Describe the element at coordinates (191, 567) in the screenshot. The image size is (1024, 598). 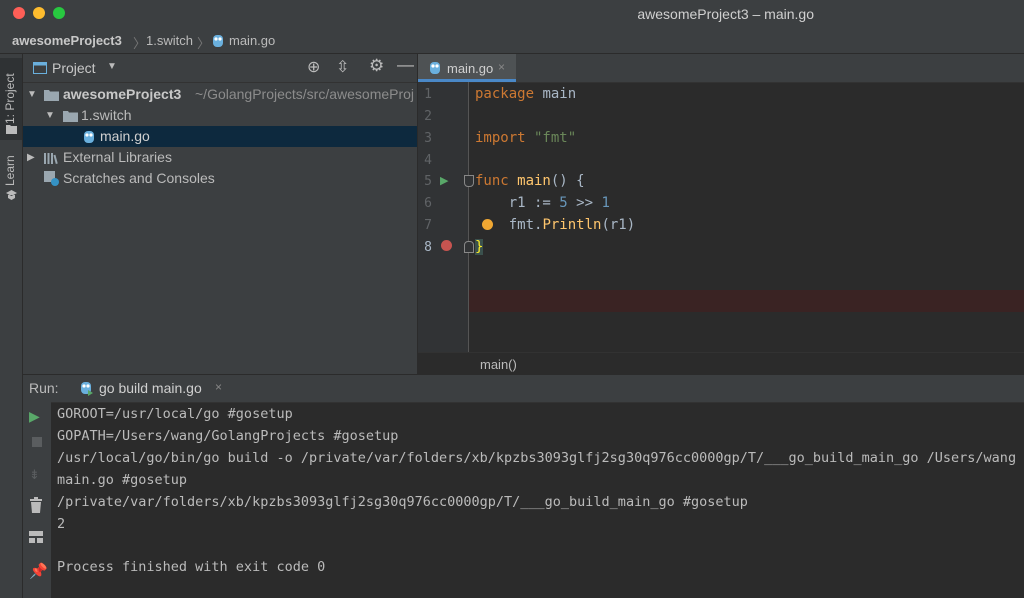
I see `console-line: Process finished with exit code 0` at that location.